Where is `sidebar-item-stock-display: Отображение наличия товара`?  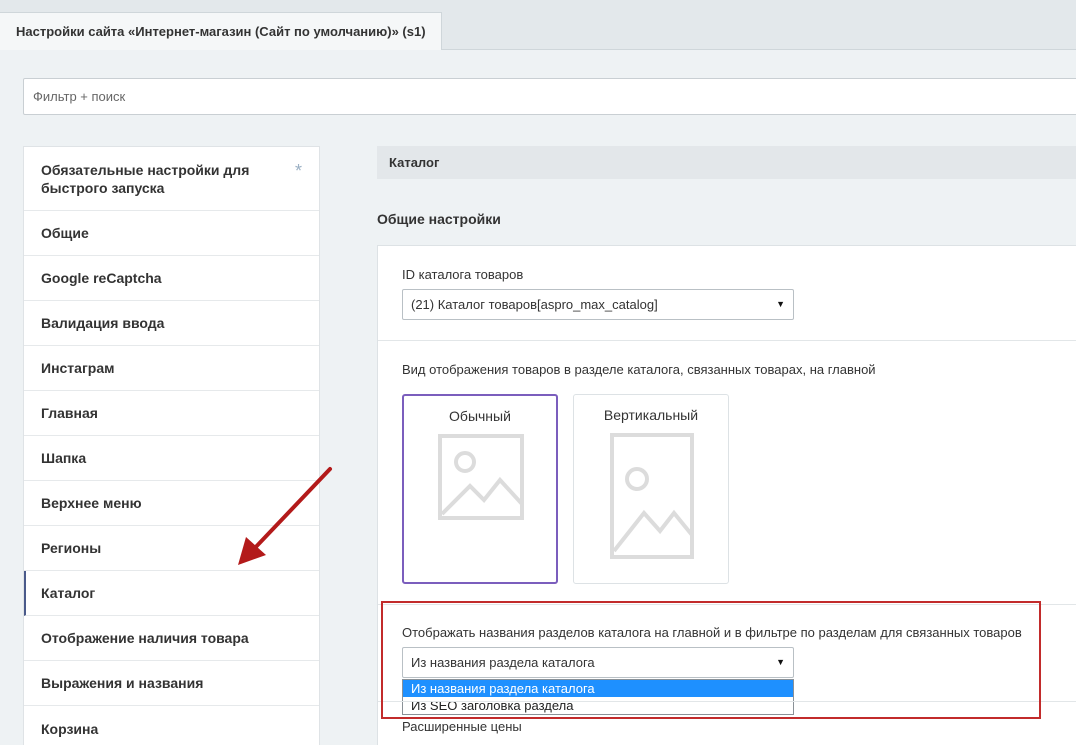 sidebar-item-stock-display: Отображение наличия товара is located at coordinates (171, 638).